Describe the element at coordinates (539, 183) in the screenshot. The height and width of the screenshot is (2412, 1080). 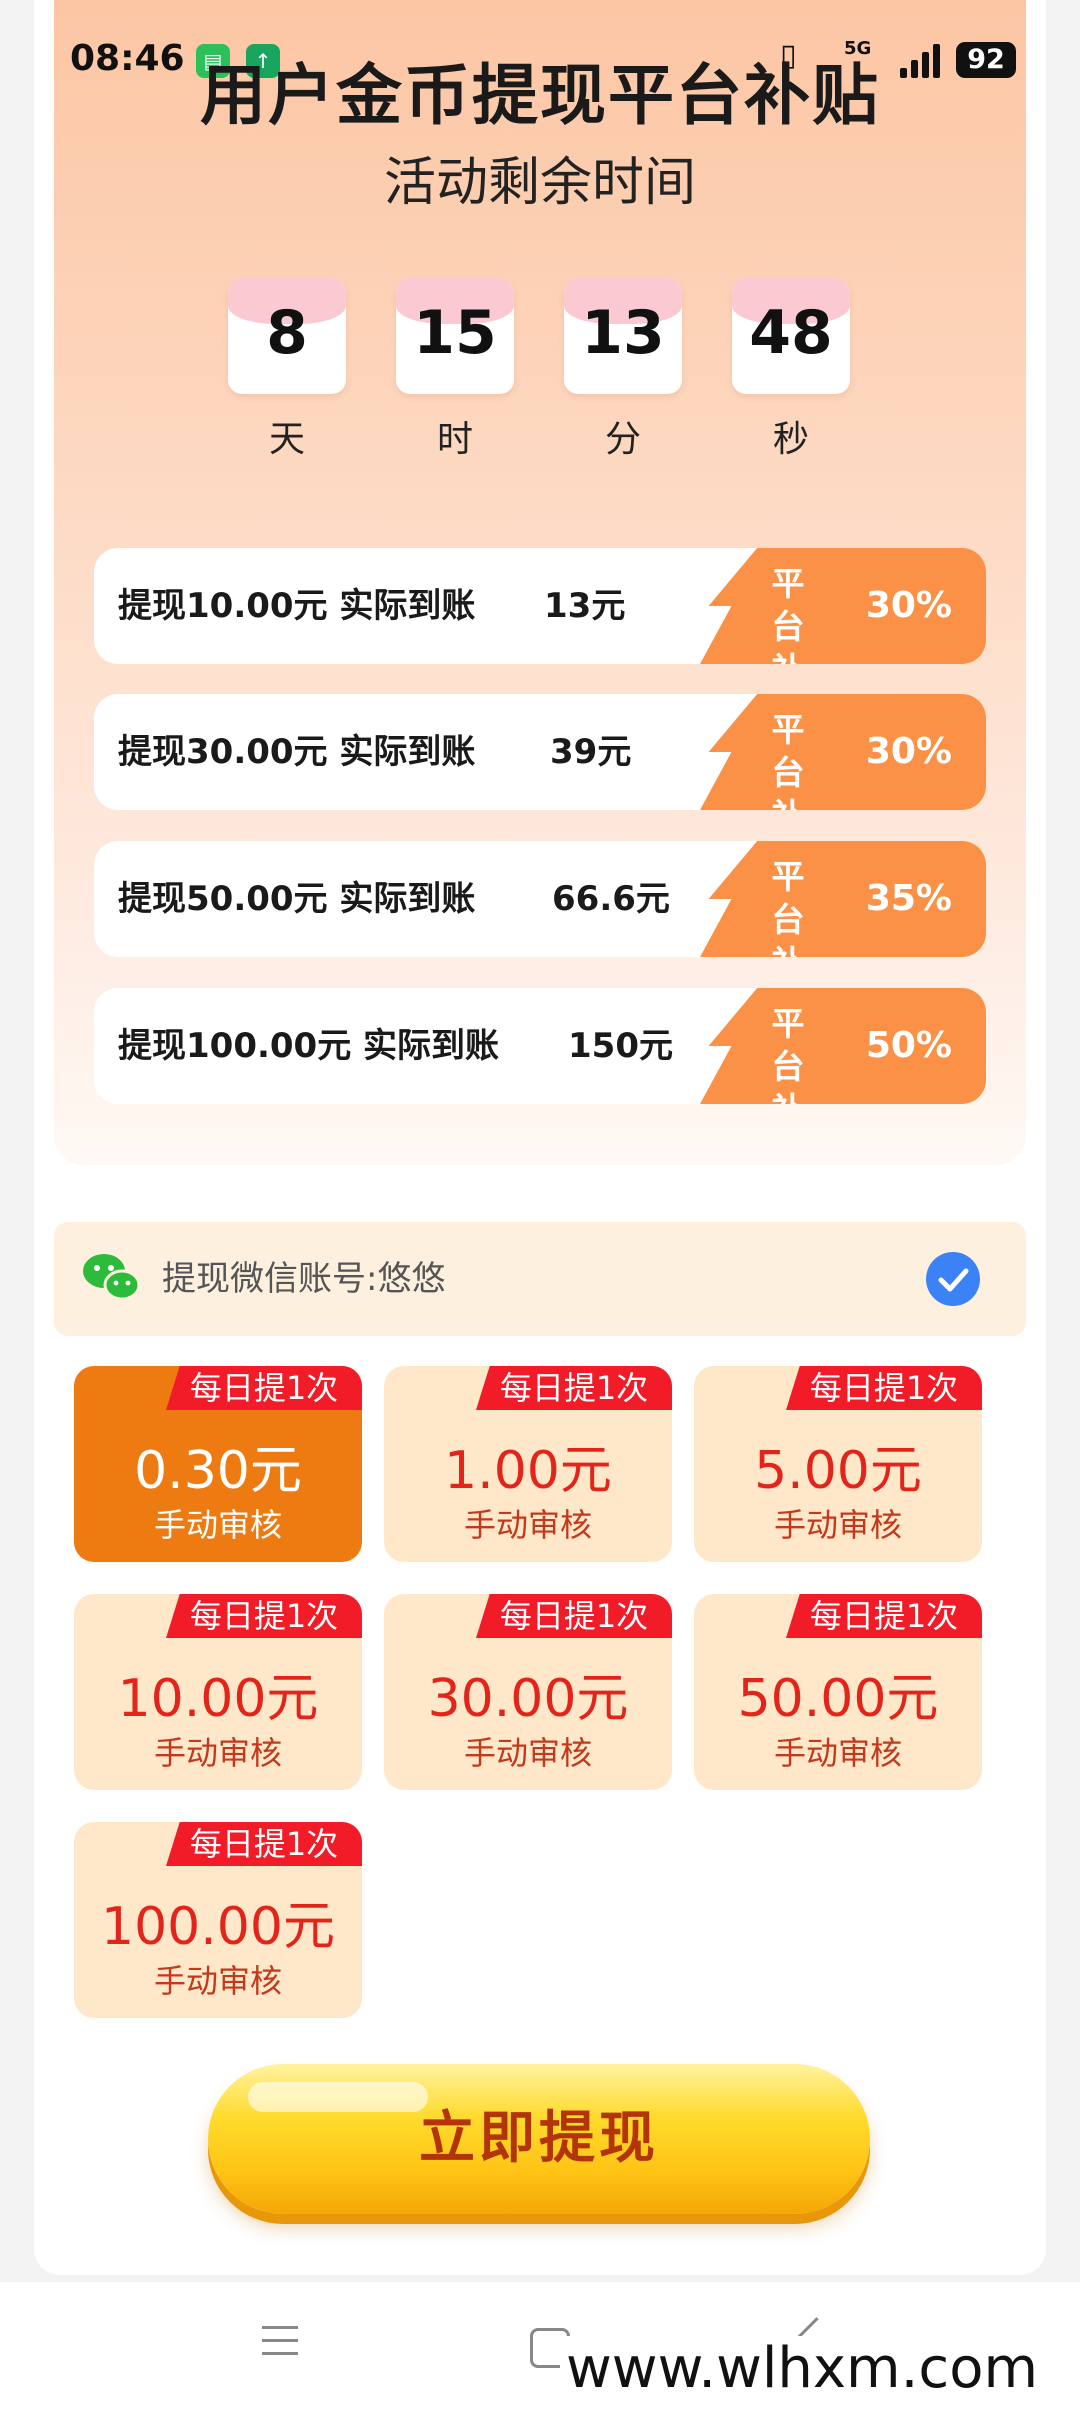
I see `countdown-caption: 活动剩余时间` at that location.